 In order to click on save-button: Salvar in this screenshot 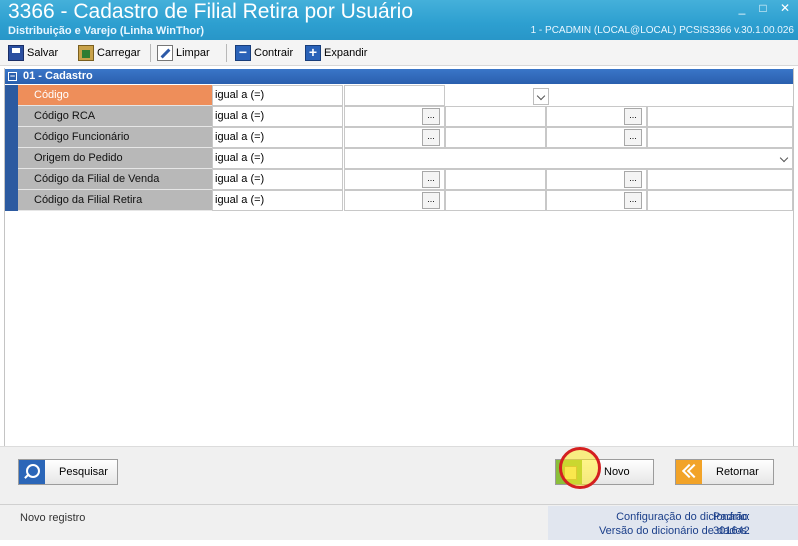, I will do `click(33, 53)`.